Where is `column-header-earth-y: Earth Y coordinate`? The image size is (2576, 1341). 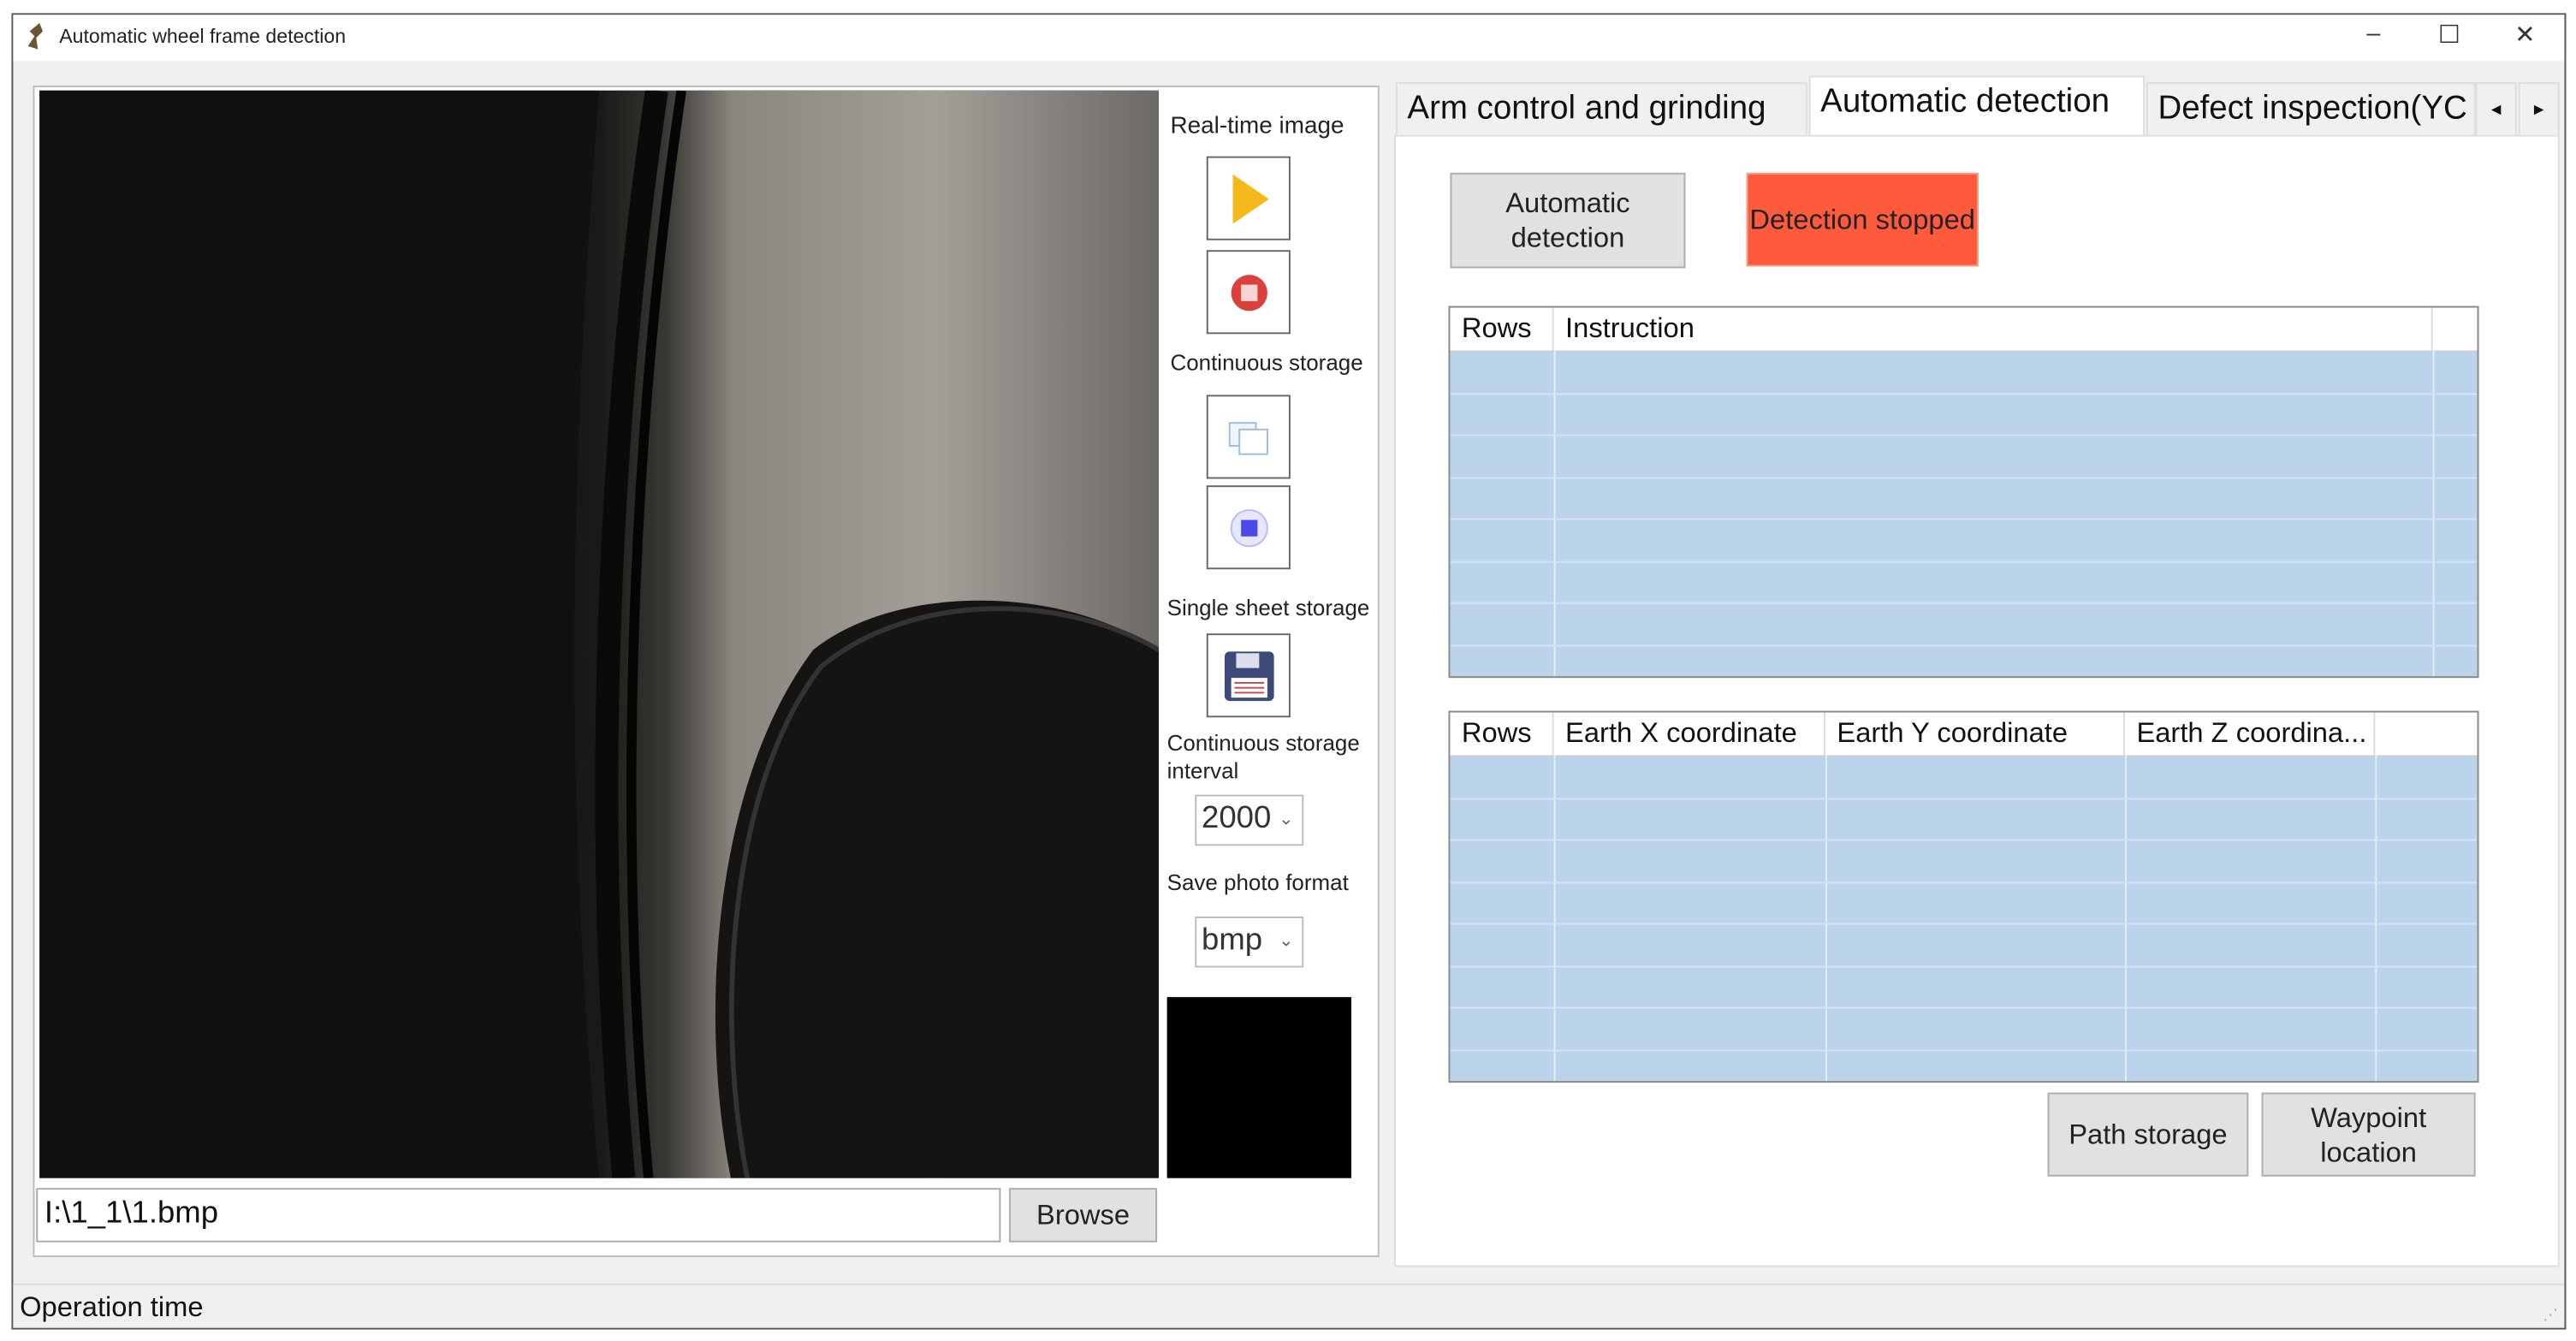 column-header-earth-y: Earth Y coordinate is located at coordinates (1975, 734).